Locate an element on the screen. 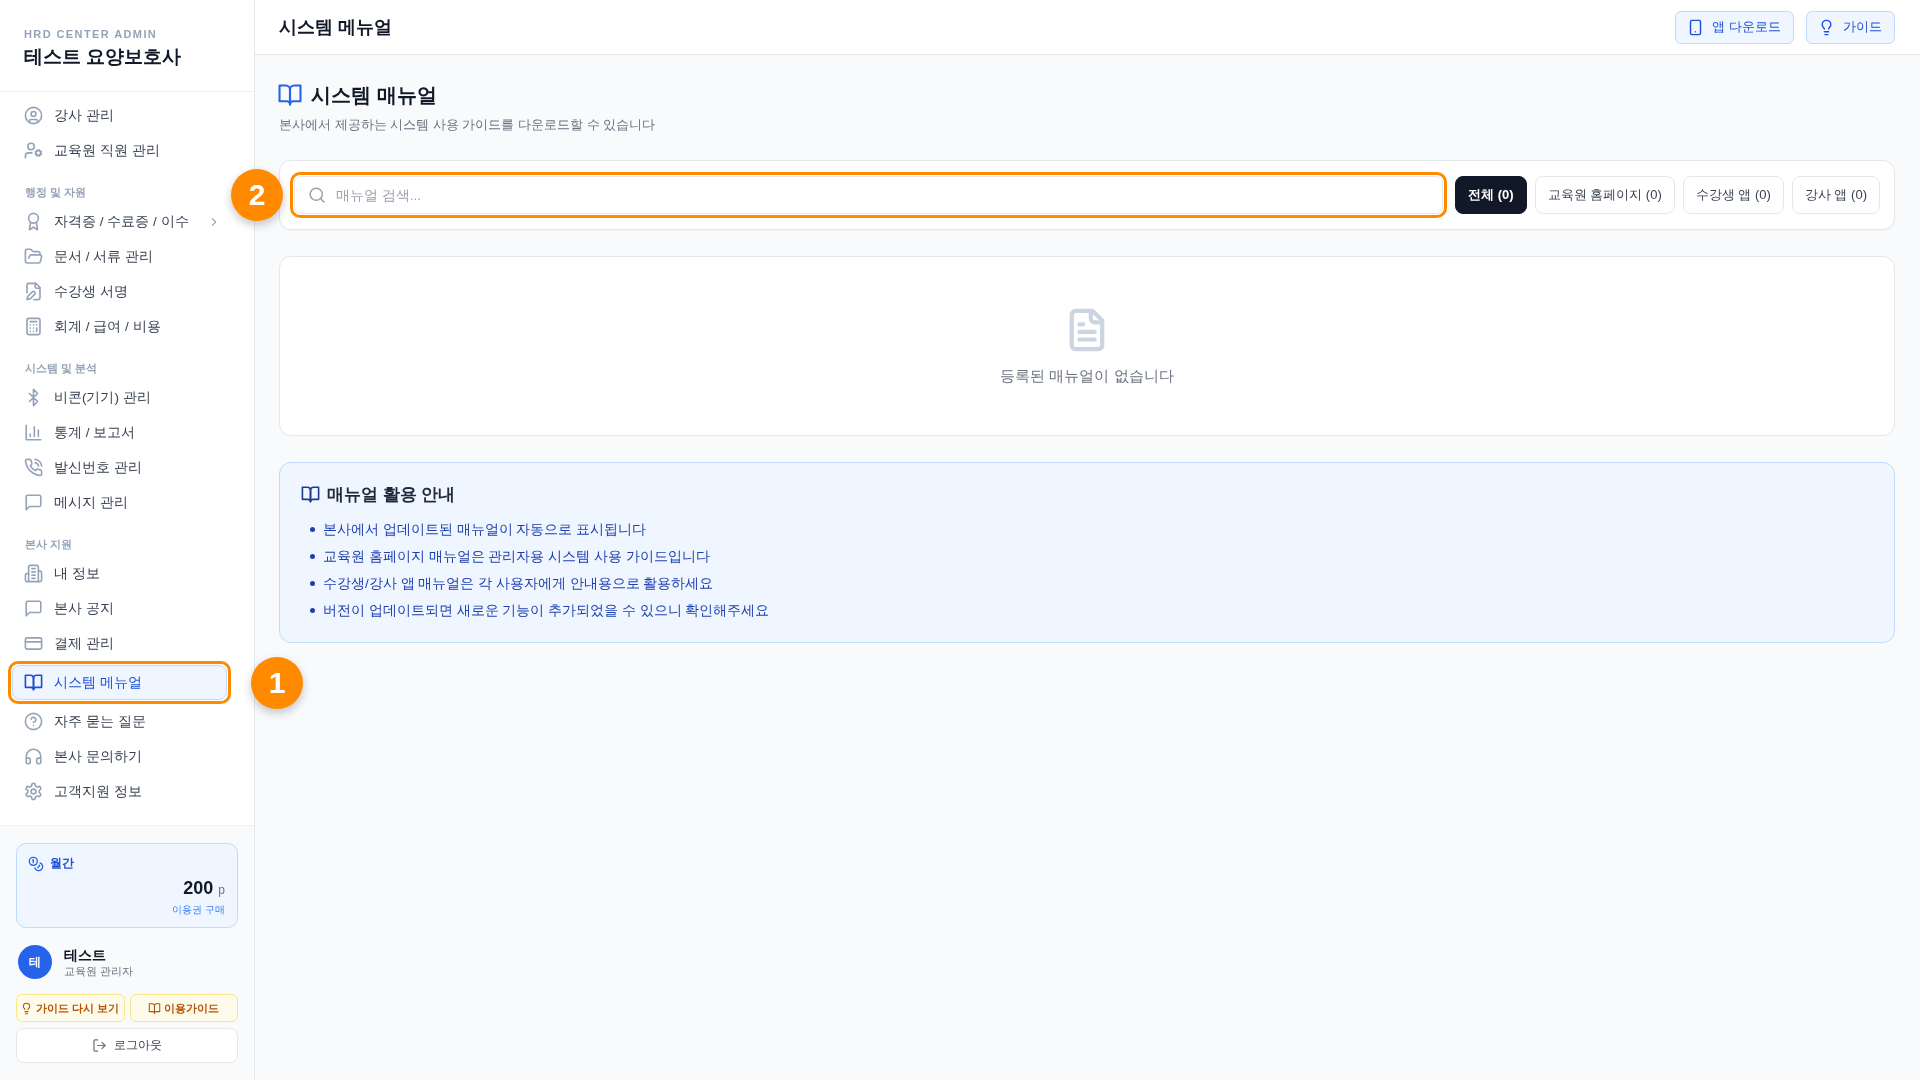 Image resolution: width=1920 pixels, height=1080 pixels. smartphone-icon is located at coordinates (1696, 27).